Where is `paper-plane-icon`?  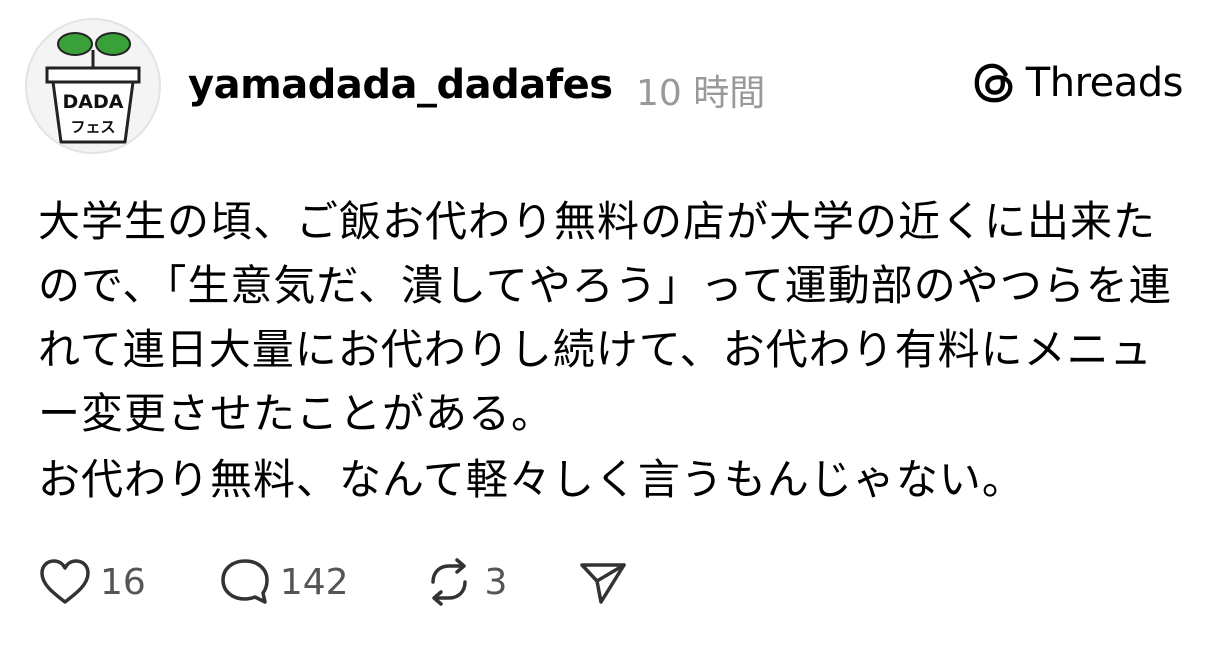 paper-plane-icon is located at coordinates (603, 583).